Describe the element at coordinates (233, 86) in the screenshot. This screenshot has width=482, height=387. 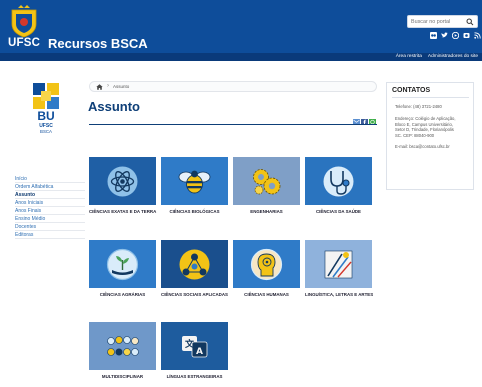
I see `breadcrumb: › Assunto` at that location.